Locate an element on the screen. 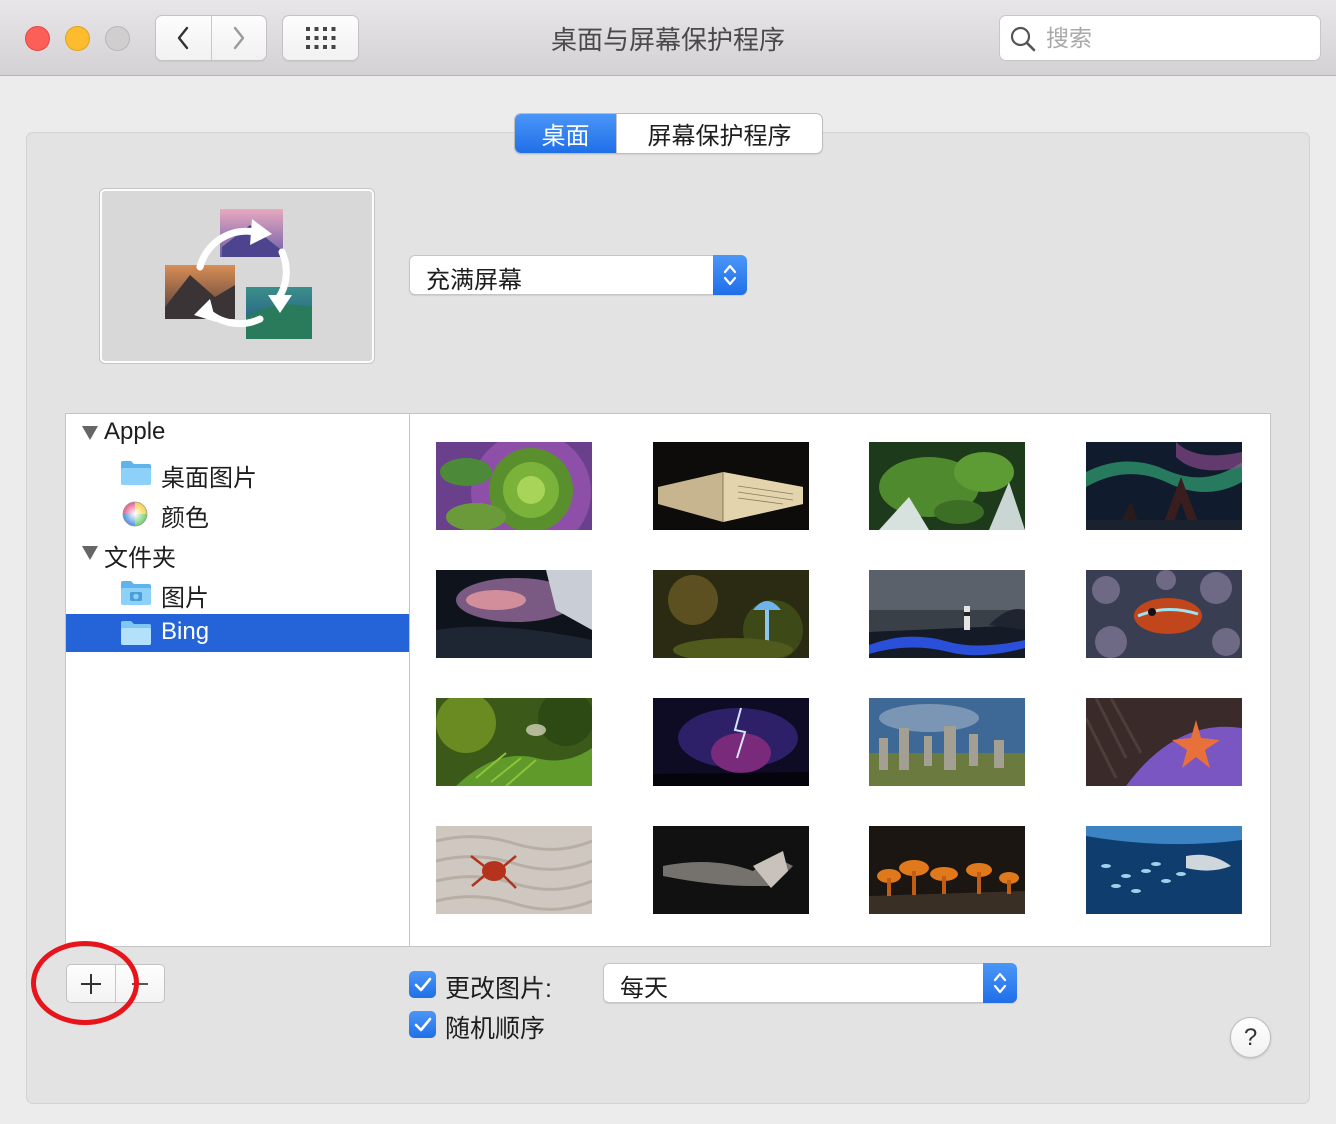  sidebar-item-label: 桌面图片 is located at coordinates (209, 478).